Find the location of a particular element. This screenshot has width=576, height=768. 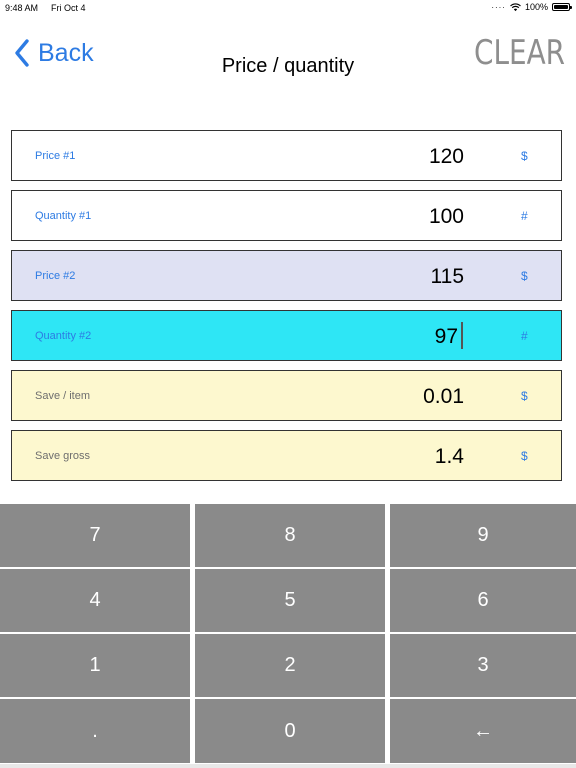

clear-button: CLEAR is located at coordinates (519, 53).